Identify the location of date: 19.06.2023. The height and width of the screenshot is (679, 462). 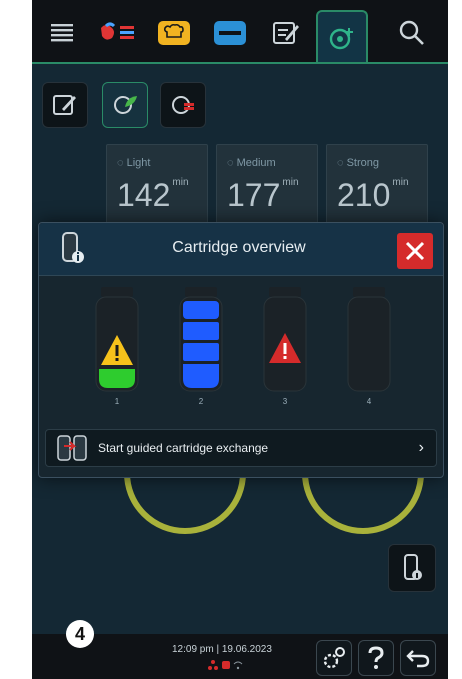
(246, 649).